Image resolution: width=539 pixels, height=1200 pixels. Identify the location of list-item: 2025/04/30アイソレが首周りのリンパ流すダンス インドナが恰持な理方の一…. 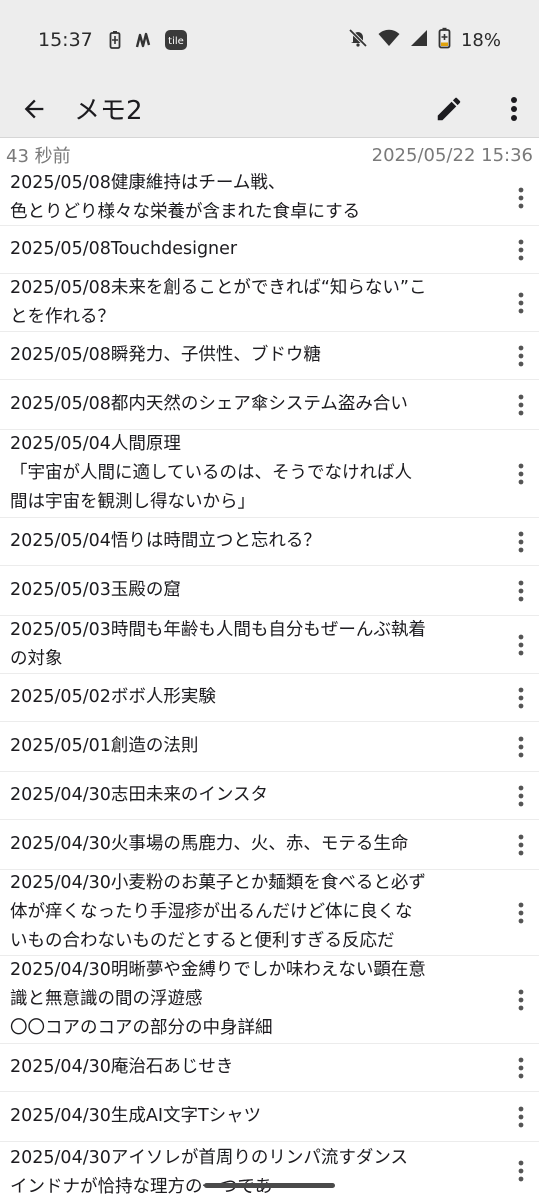
(269, 1171).